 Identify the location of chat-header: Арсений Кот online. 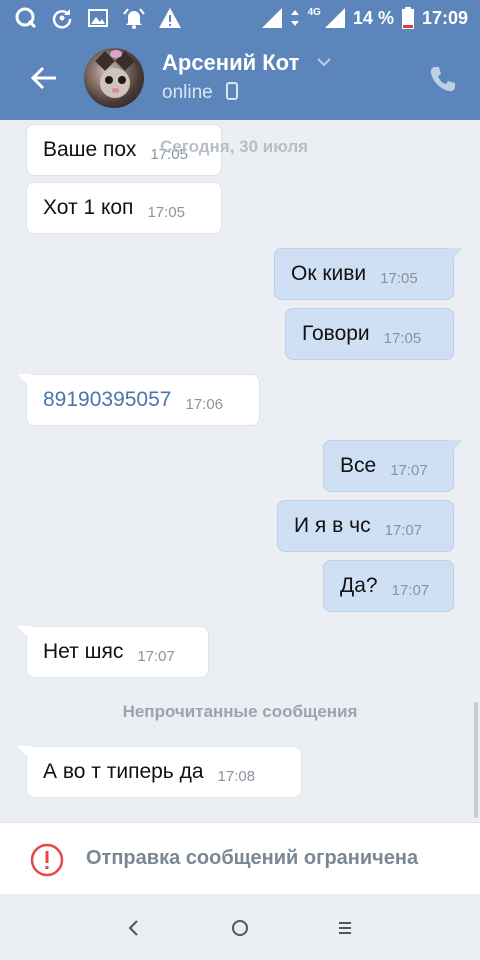
(240, 78).